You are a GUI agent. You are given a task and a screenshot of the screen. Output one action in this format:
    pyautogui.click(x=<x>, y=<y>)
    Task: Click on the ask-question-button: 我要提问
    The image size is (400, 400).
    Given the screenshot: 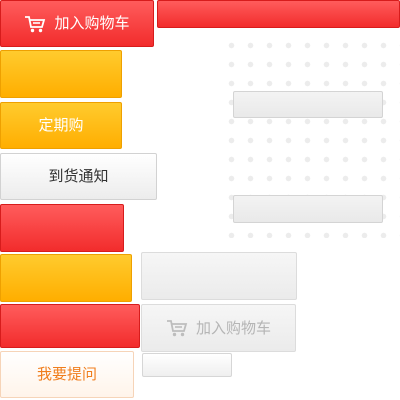 What is the action you would take?
    pyautogui.click(x=67, y=374)
    